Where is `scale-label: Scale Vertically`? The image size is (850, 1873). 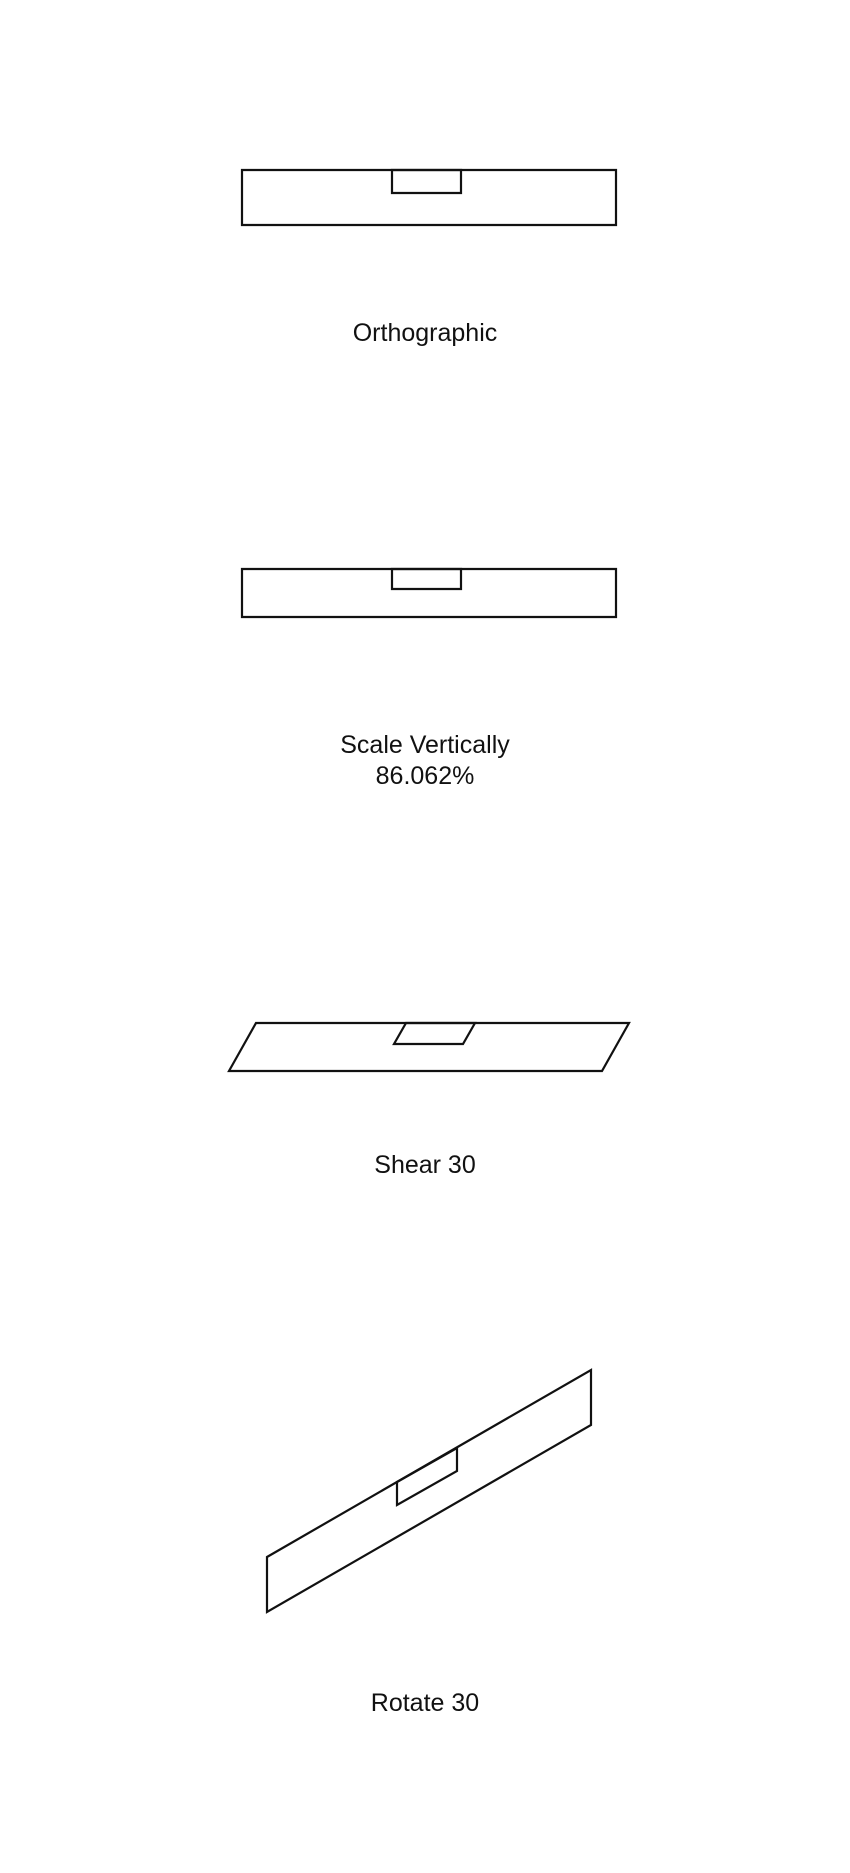 scale-label: Scale Vertically is located at coordinates (425, 745).